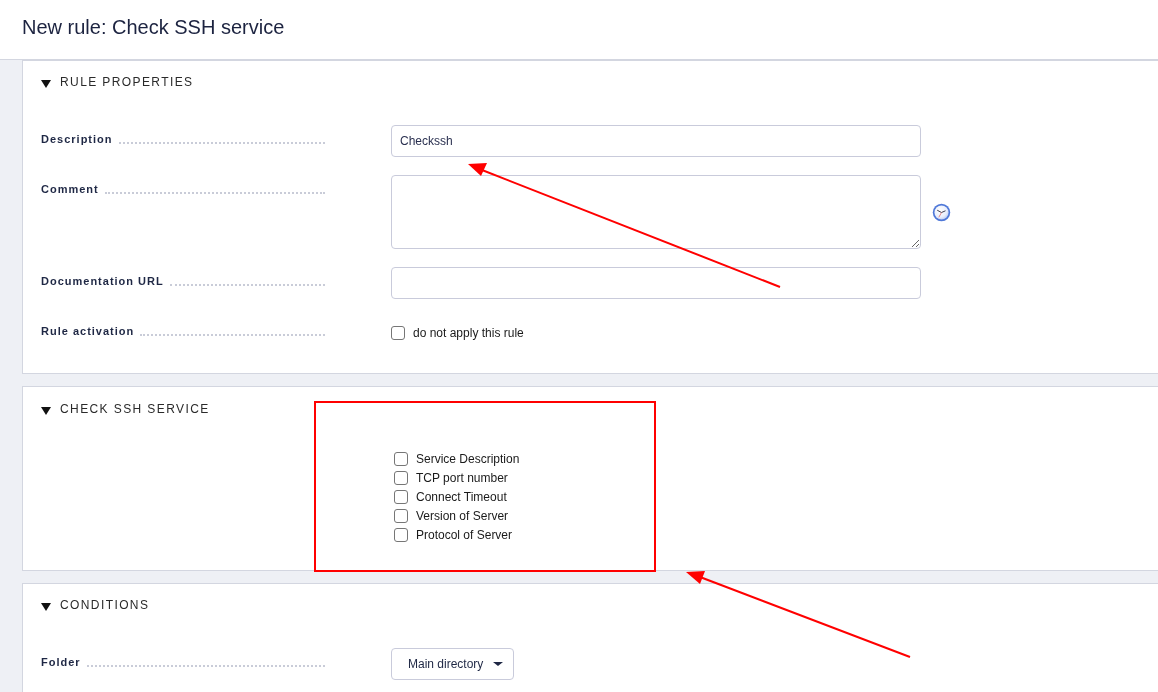 This screenshot has width=1158, height=692. What do you see at coordinates (468, 459) in the screenshot?
I see `checkbox-label: Service Description` at bounding box center [468, 459].